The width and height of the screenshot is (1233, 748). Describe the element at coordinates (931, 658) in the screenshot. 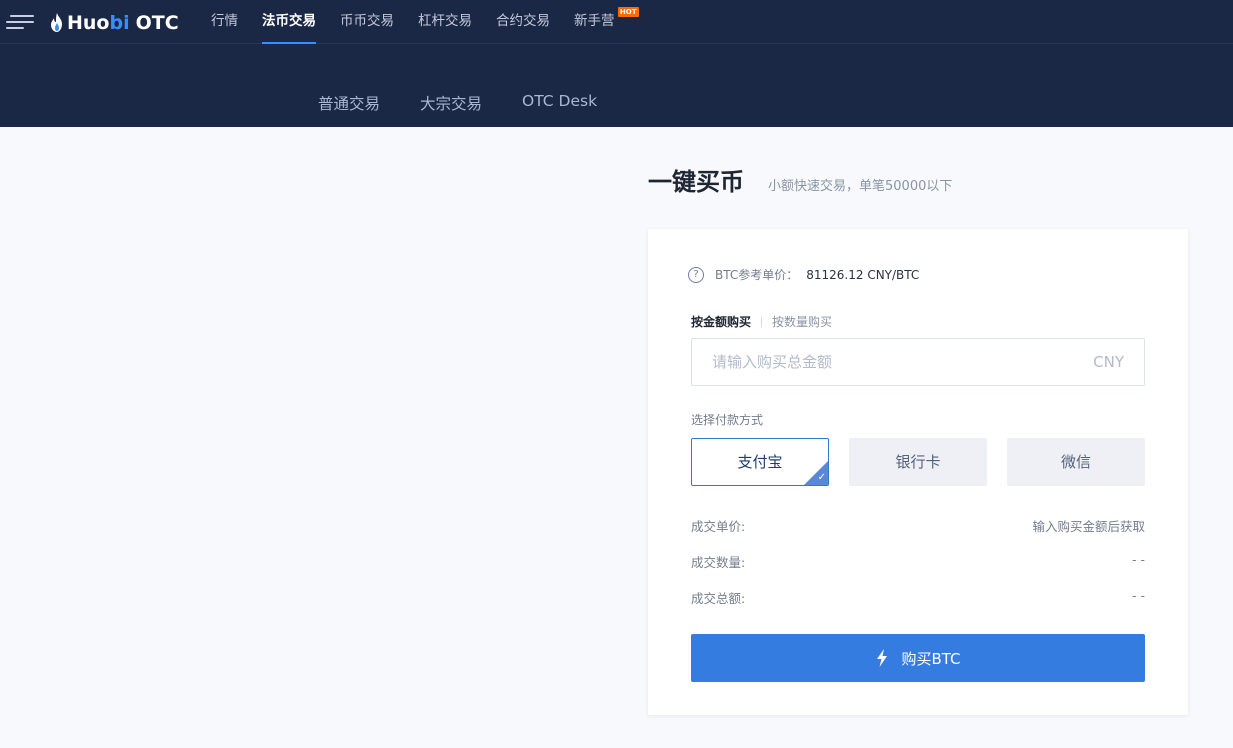

I see `buy-btc-label: 购买BTC` at that location.